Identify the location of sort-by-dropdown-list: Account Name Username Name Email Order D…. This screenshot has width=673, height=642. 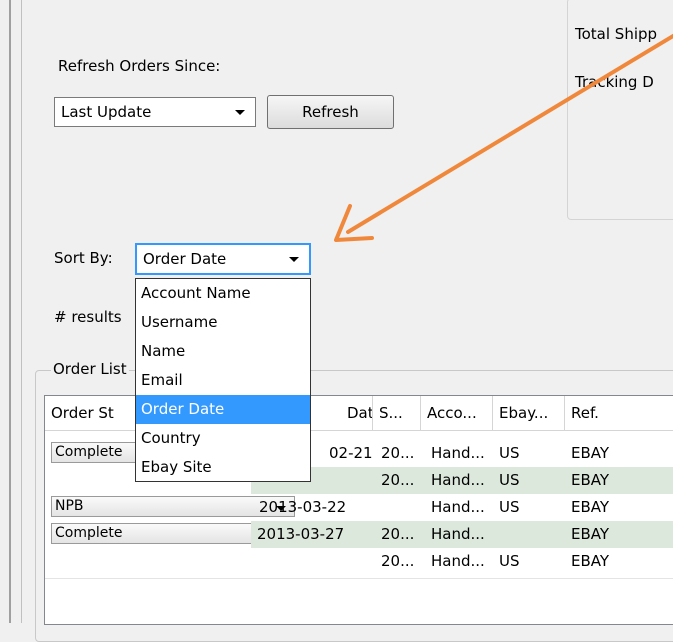
(223, 380).